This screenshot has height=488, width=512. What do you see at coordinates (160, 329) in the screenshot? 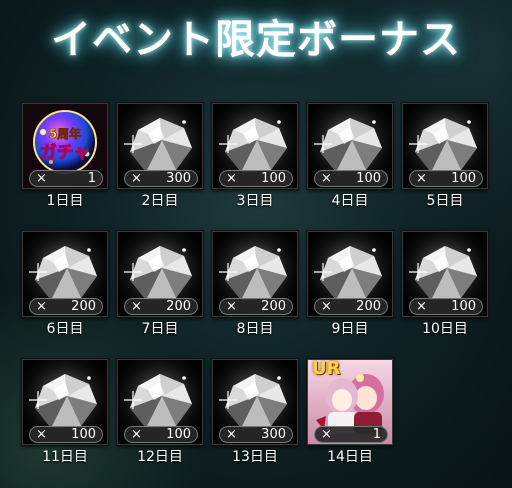
I see `day-label: 7日目` at bounding box center [160, 329].